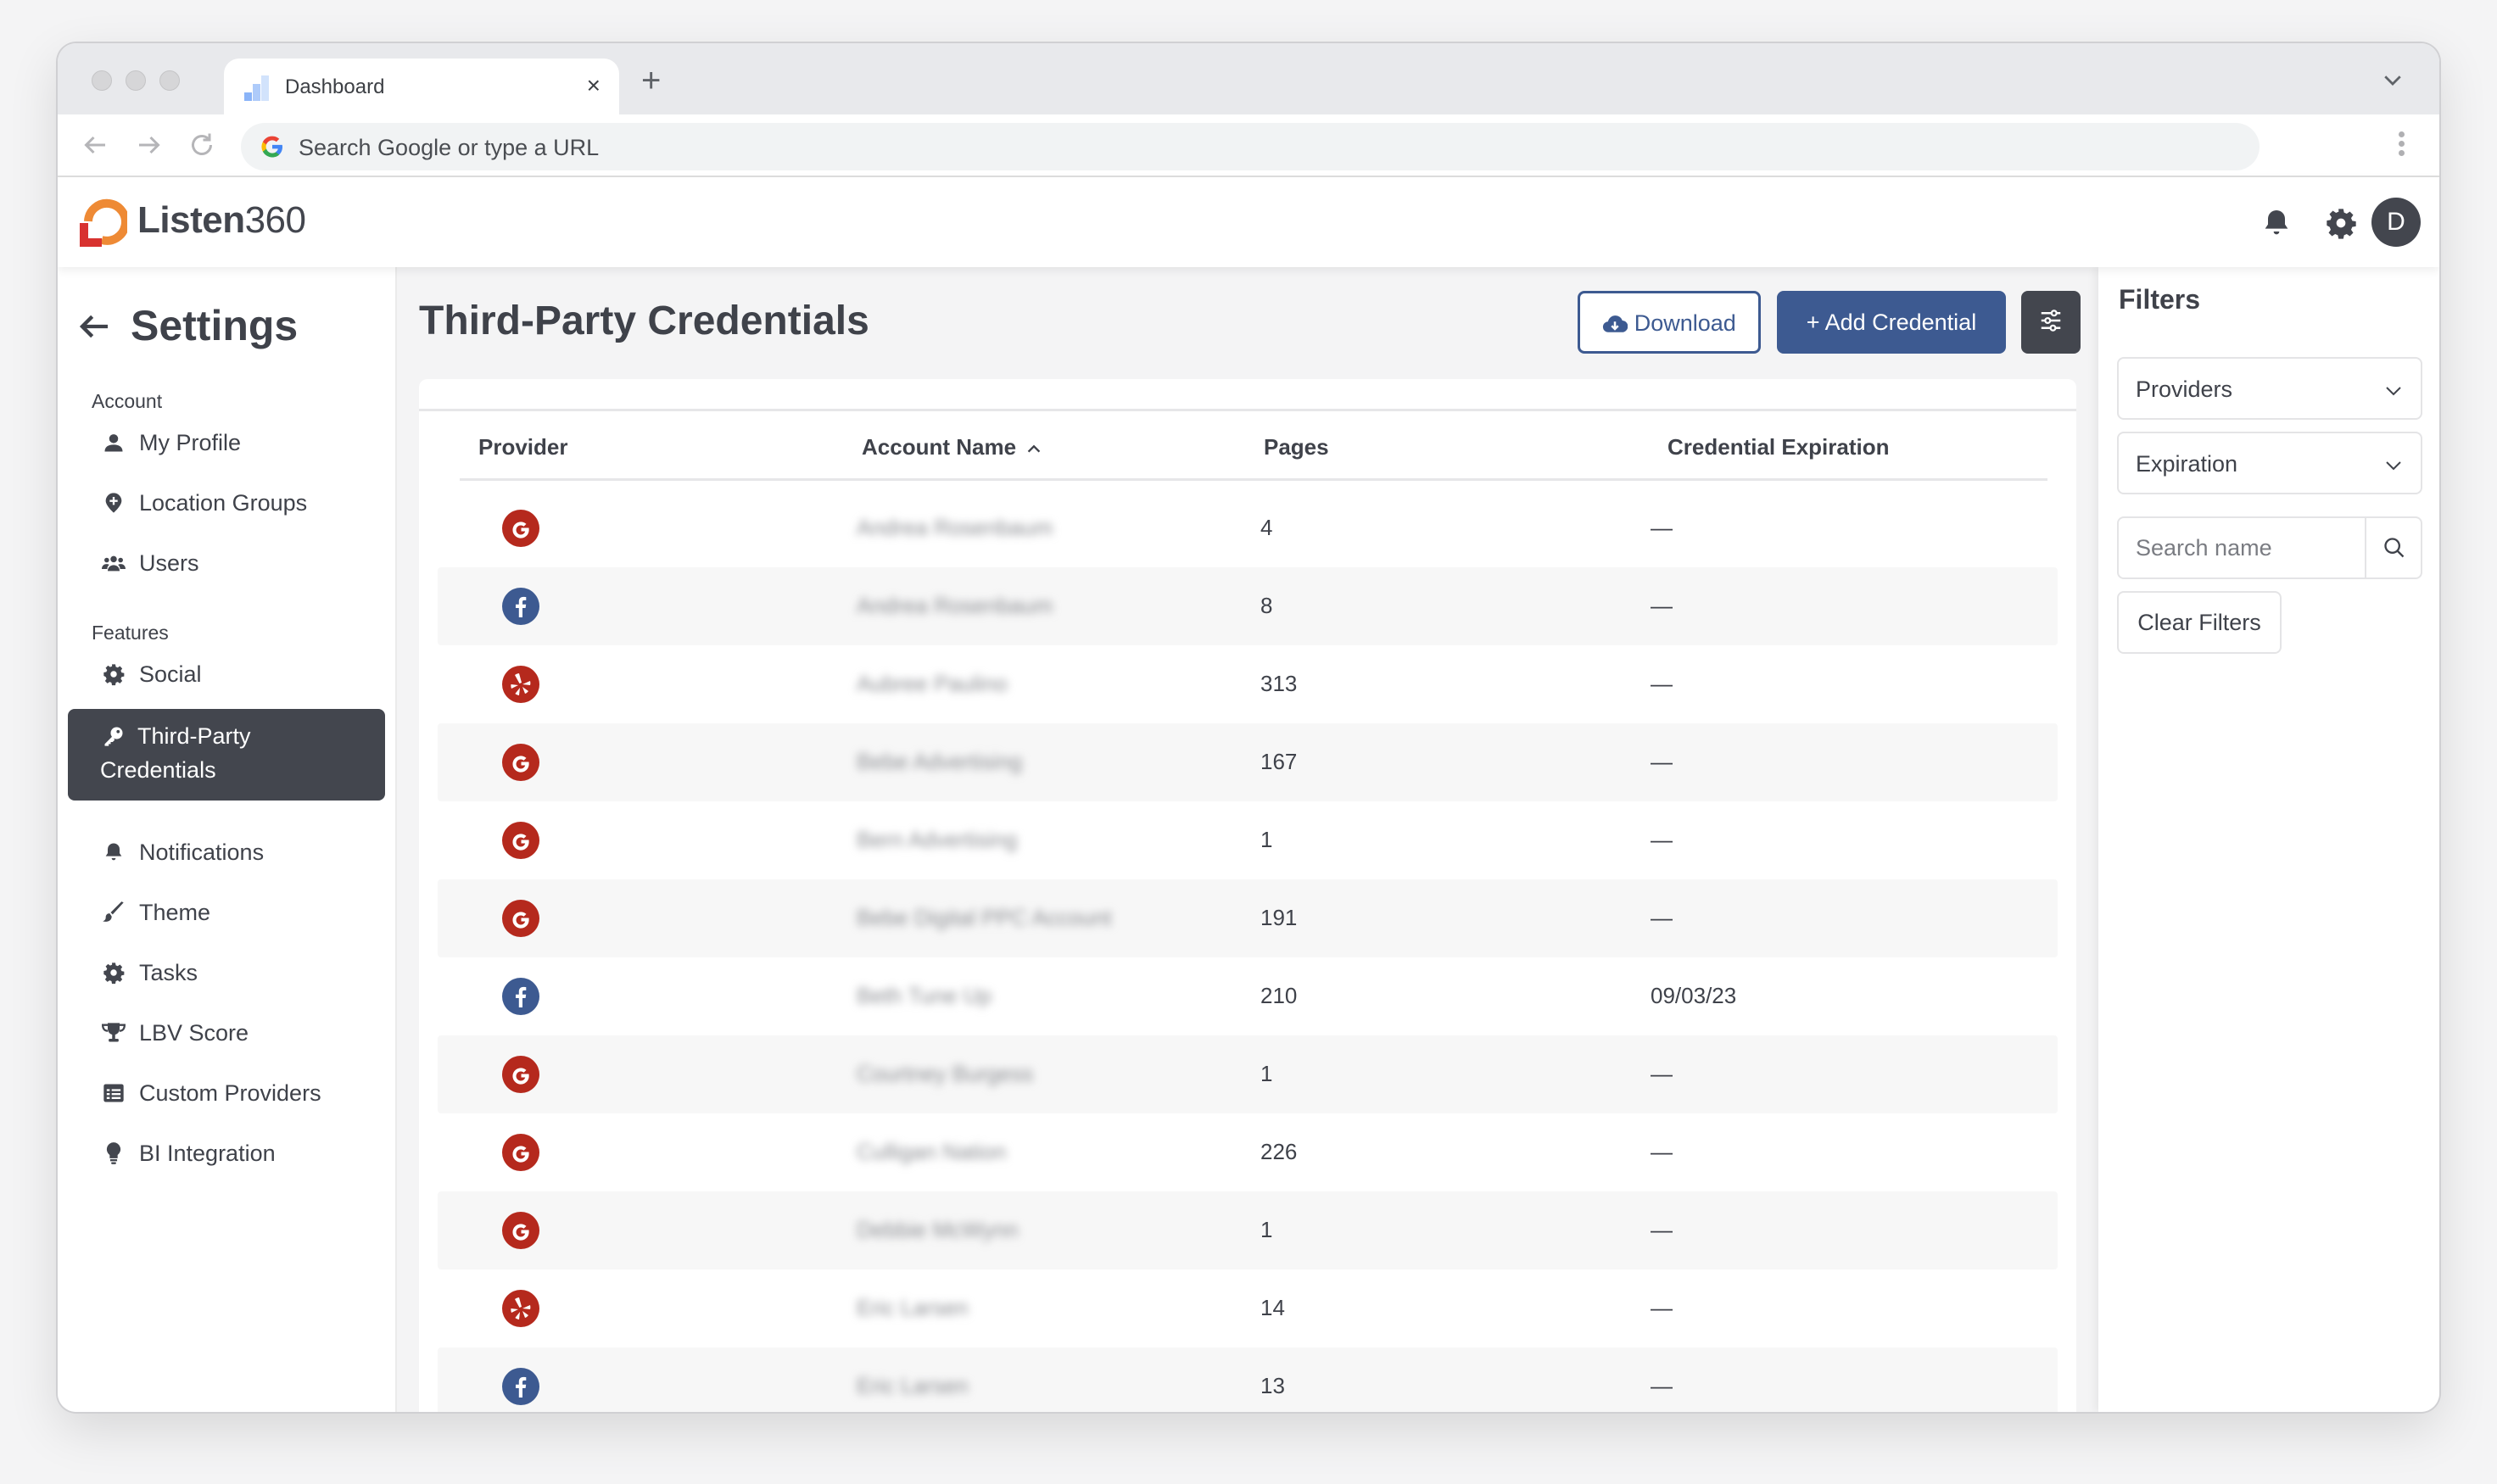 This screenshot has height=1484, width=2497. I want to click on brand-number: 360, so click(275, 220).